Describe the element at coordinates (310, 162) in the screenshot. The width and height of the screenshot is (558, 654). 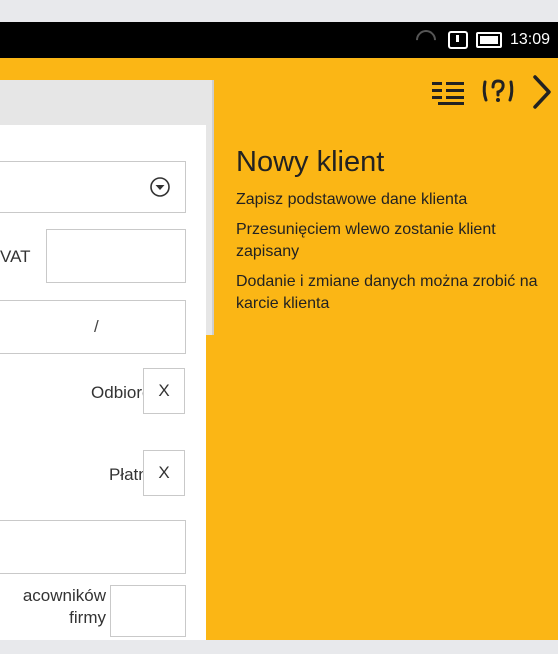
I see `page-title: Nowy klient` at that location.